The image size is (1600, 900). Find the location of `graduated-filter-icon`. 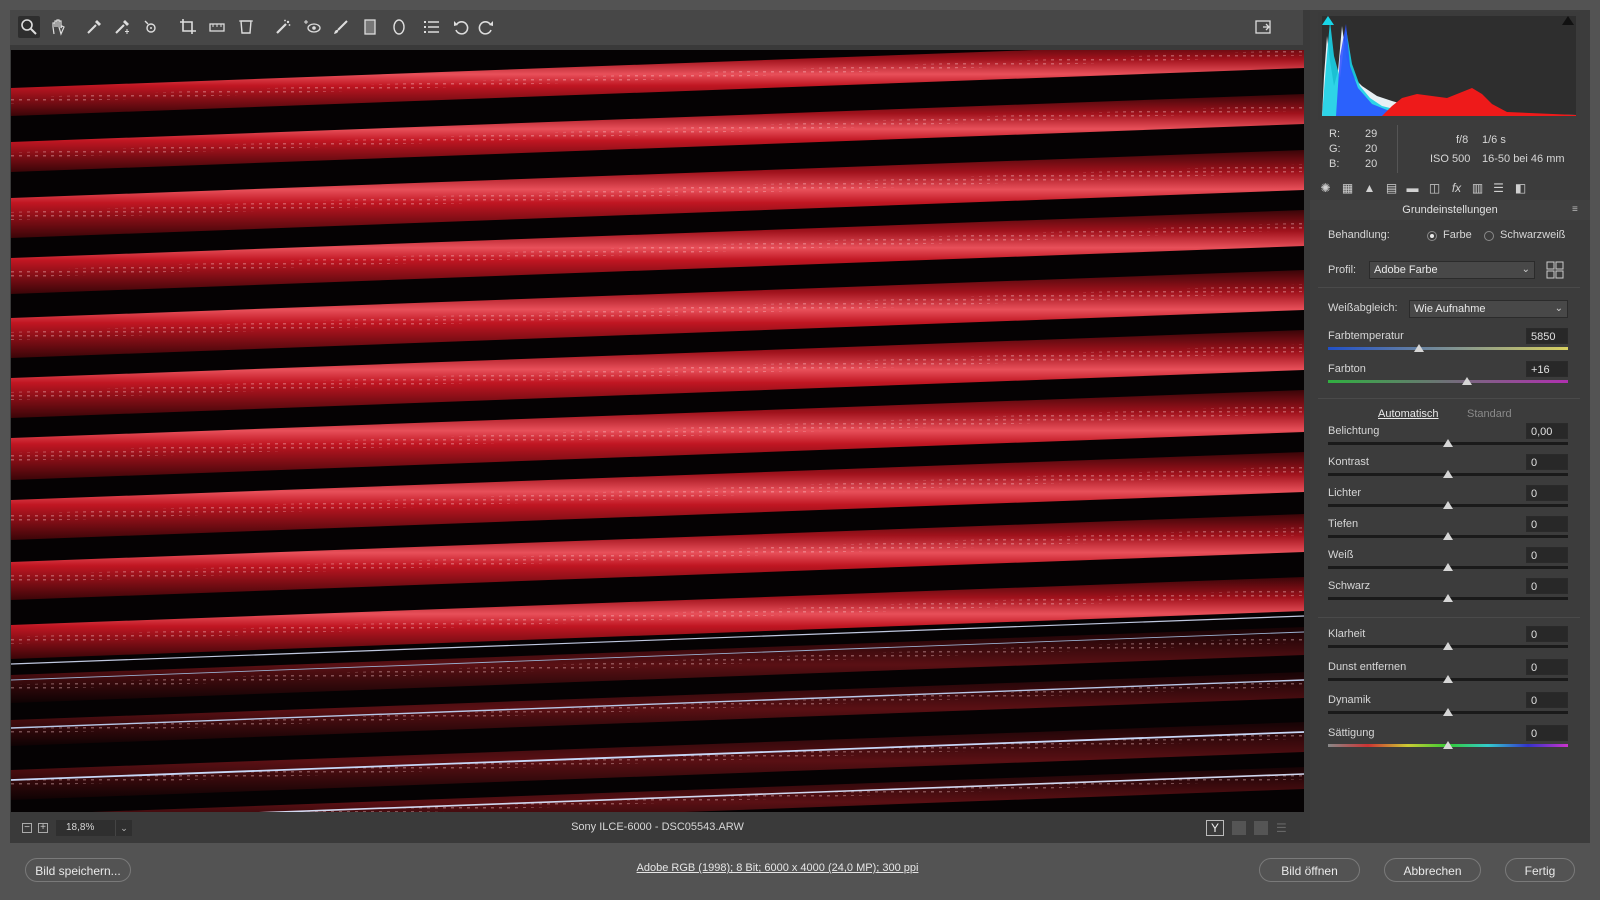

graduated-filter-icon is located at coordinates (370, 27).